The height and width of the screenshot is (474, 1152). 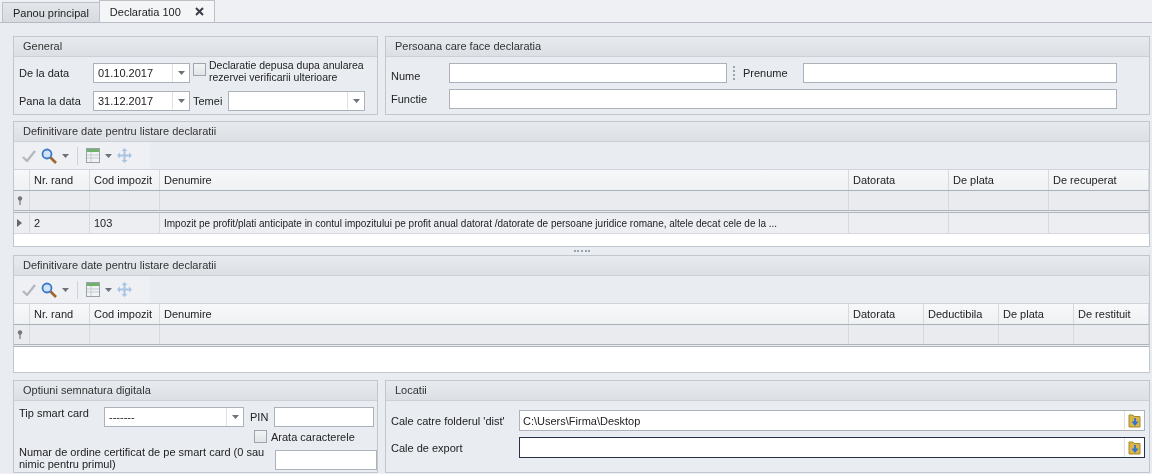 I want to click on table-cell: 103, so click(x=103, y=223).